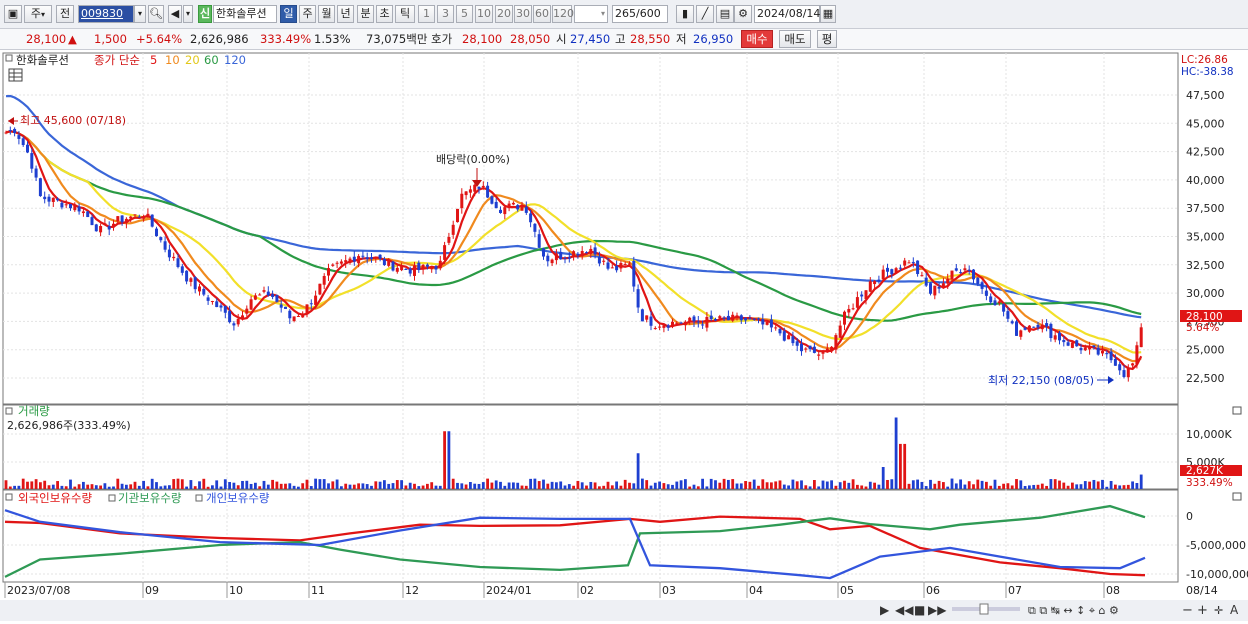 The height and width of the screenshot is (624, 1248). What do you see at coordinates (885, 610) in the screenshot?
I see `scroll-right-icon: ▶` at bounding box center [885, 610].